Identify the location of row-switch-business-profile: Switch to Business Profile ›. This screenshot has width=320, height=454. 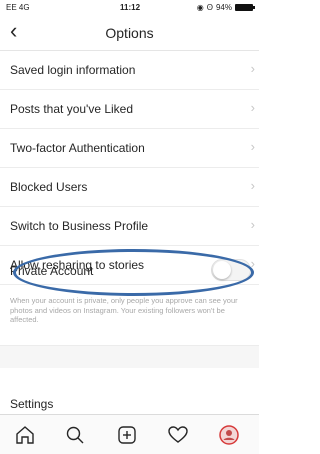
(129, 226).